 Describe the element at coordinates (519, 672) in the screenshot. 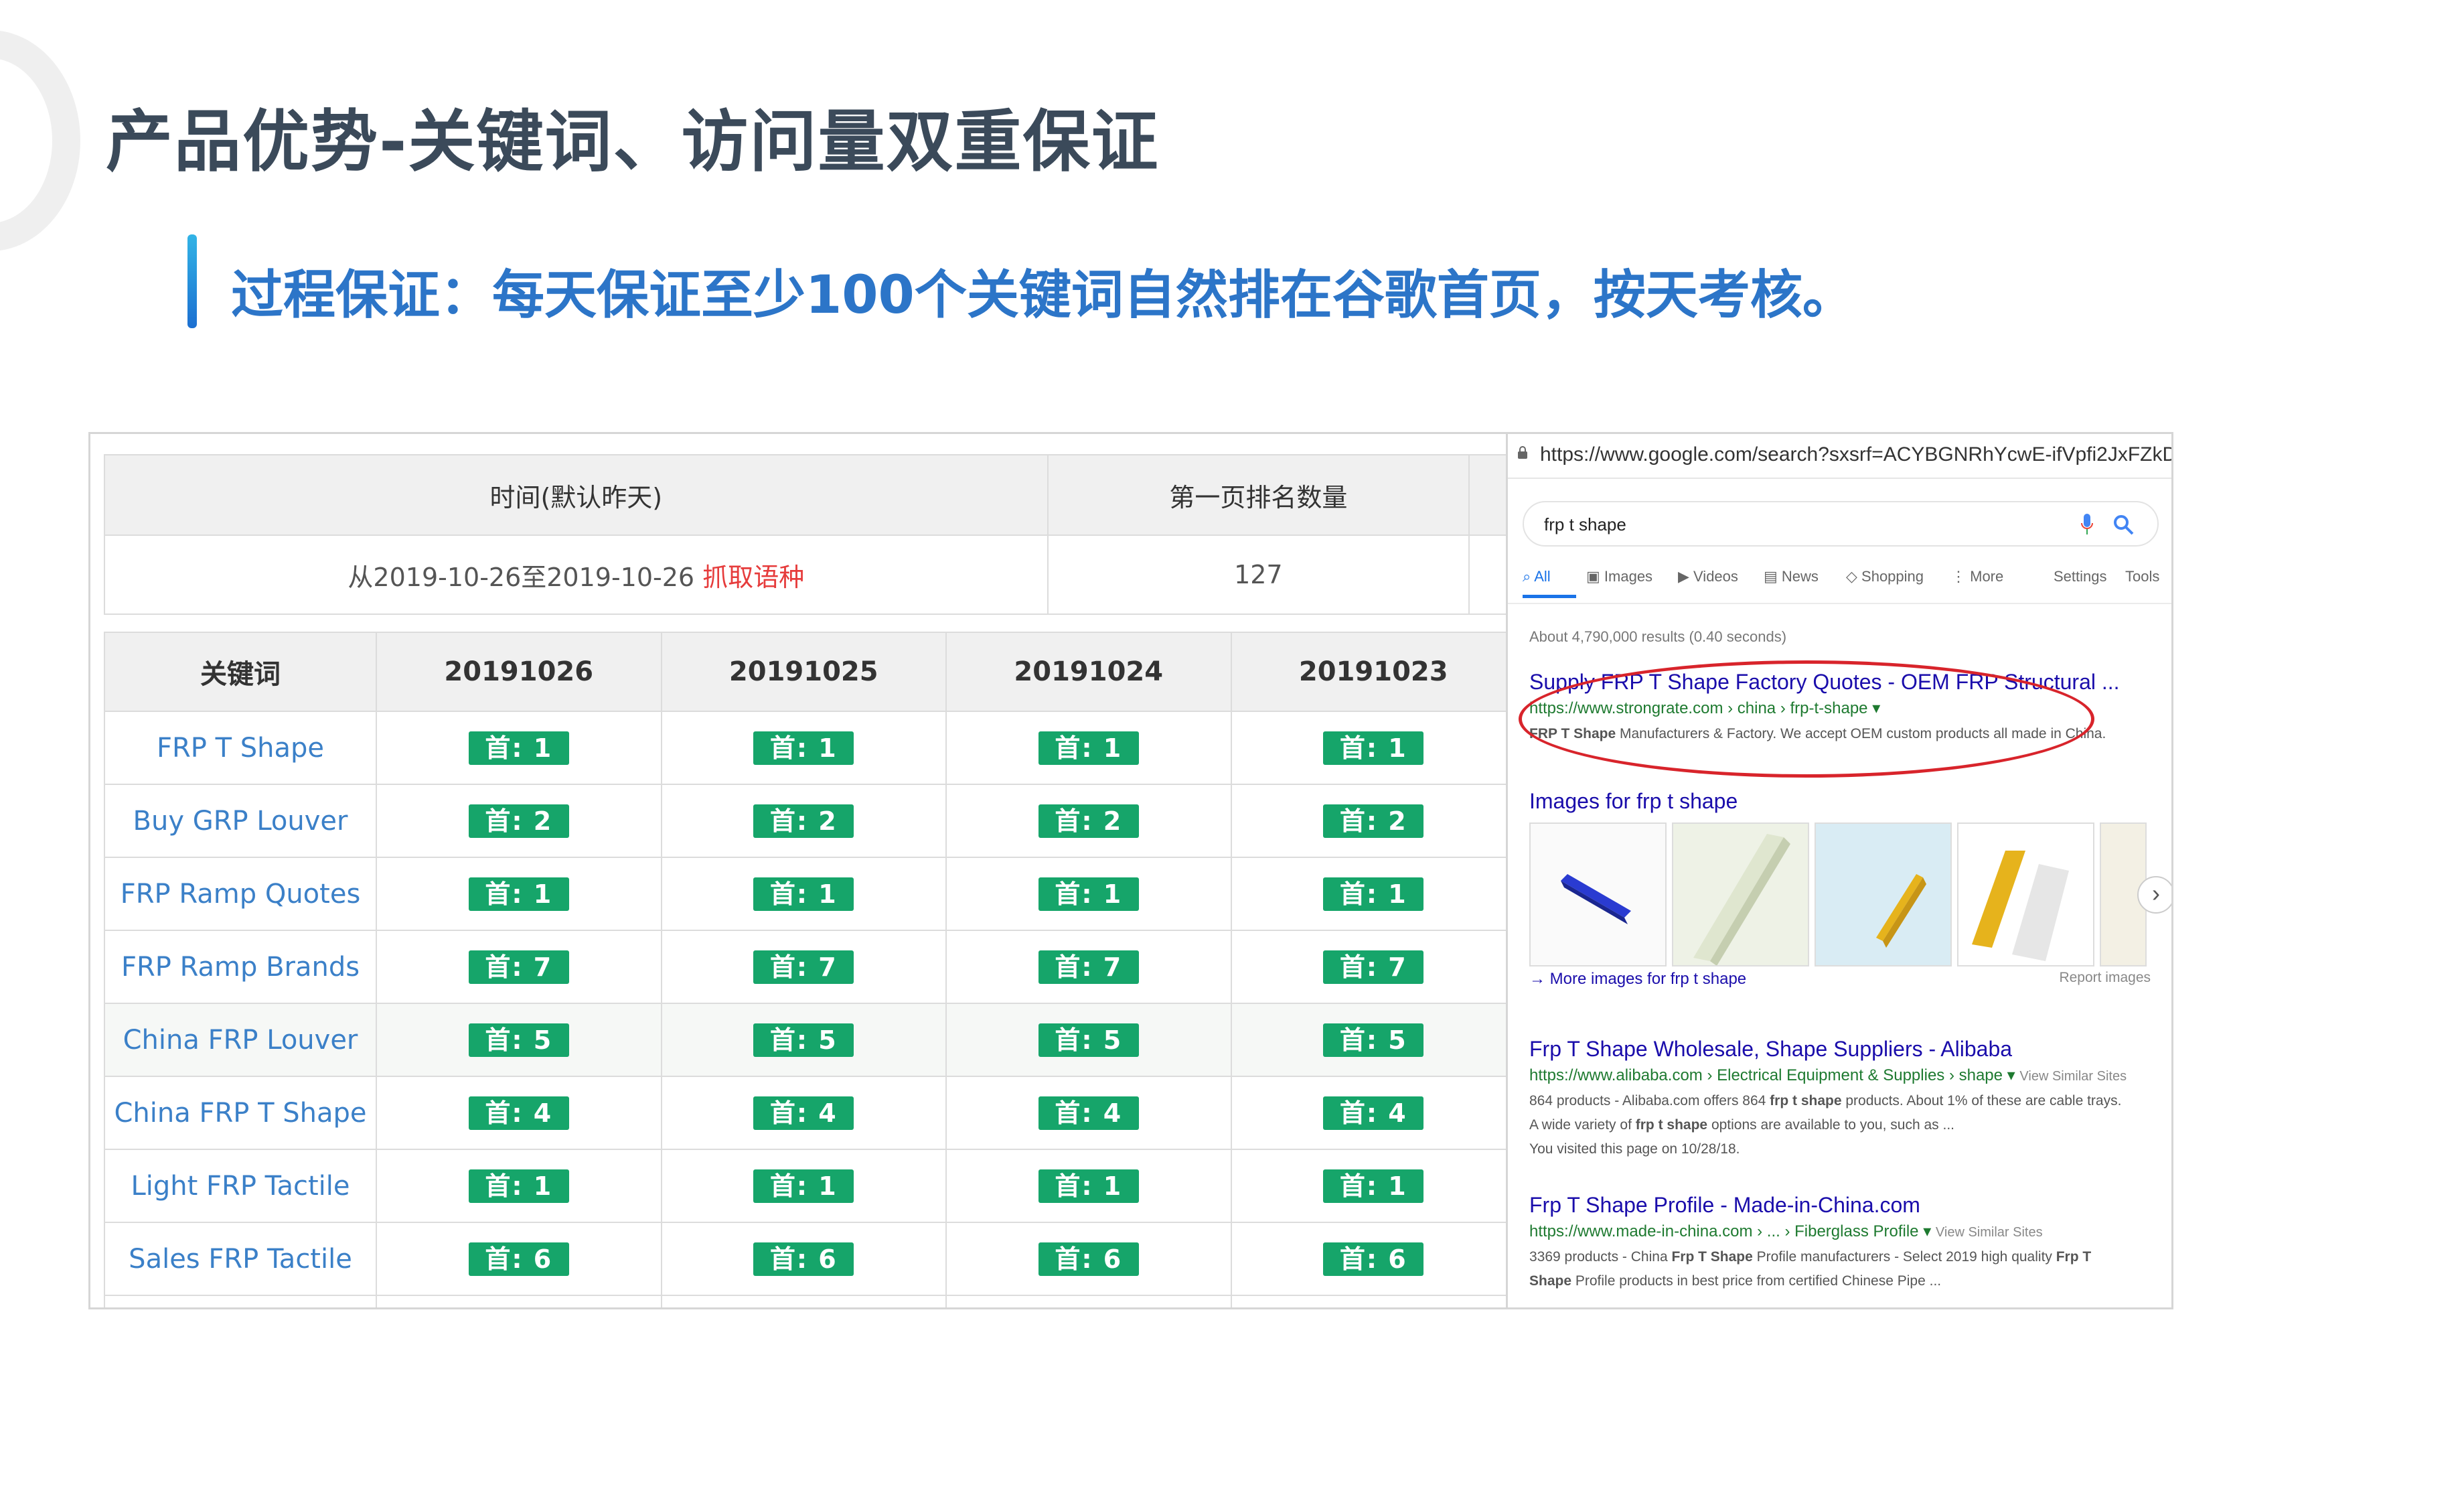

I see `col-header-date: 20191026` at that location.